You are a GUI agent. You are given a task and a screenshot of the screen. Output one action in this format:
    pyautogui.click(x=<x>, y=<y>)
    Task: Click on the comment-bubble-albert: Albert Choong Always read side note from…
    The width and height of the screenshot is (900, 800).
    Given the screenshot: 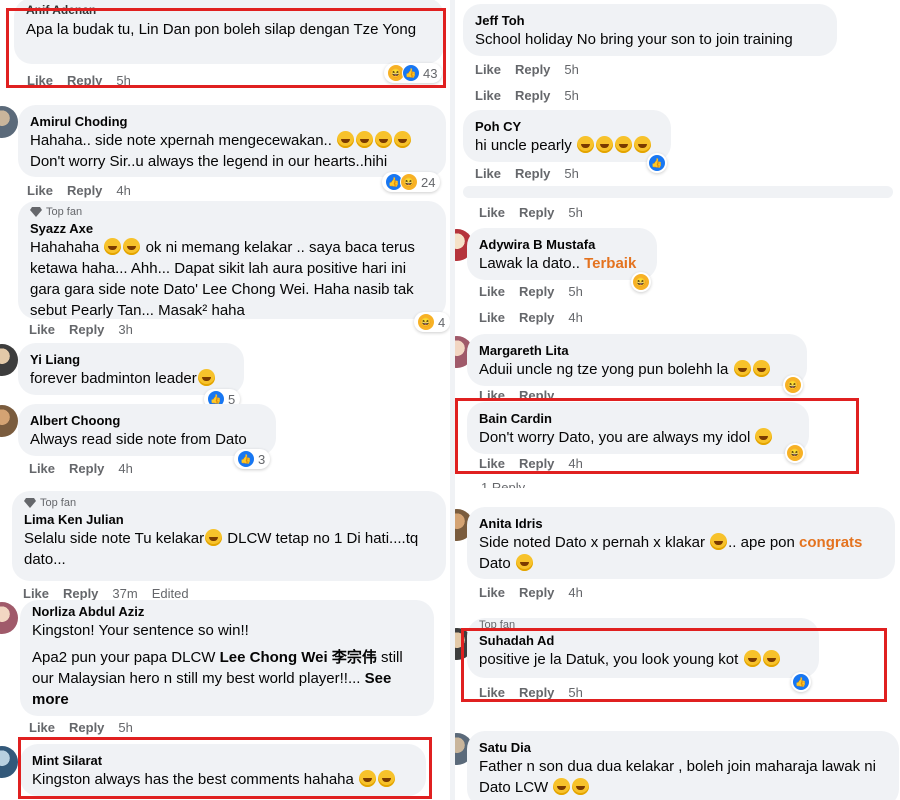 What is the action you would take?
    pyautogui.click(x=147, y=430)
    